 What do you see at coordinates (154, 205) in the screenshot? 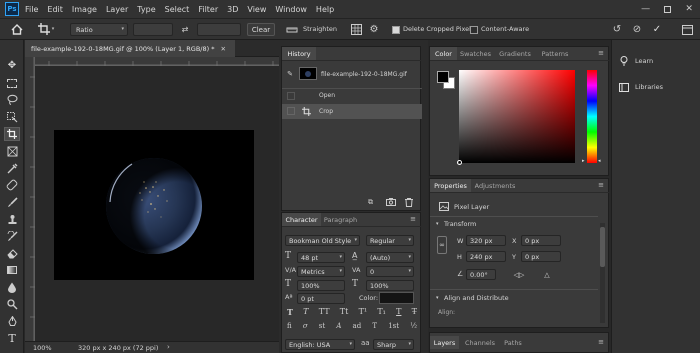
I see `document-image` at bounding box center [154, 205].